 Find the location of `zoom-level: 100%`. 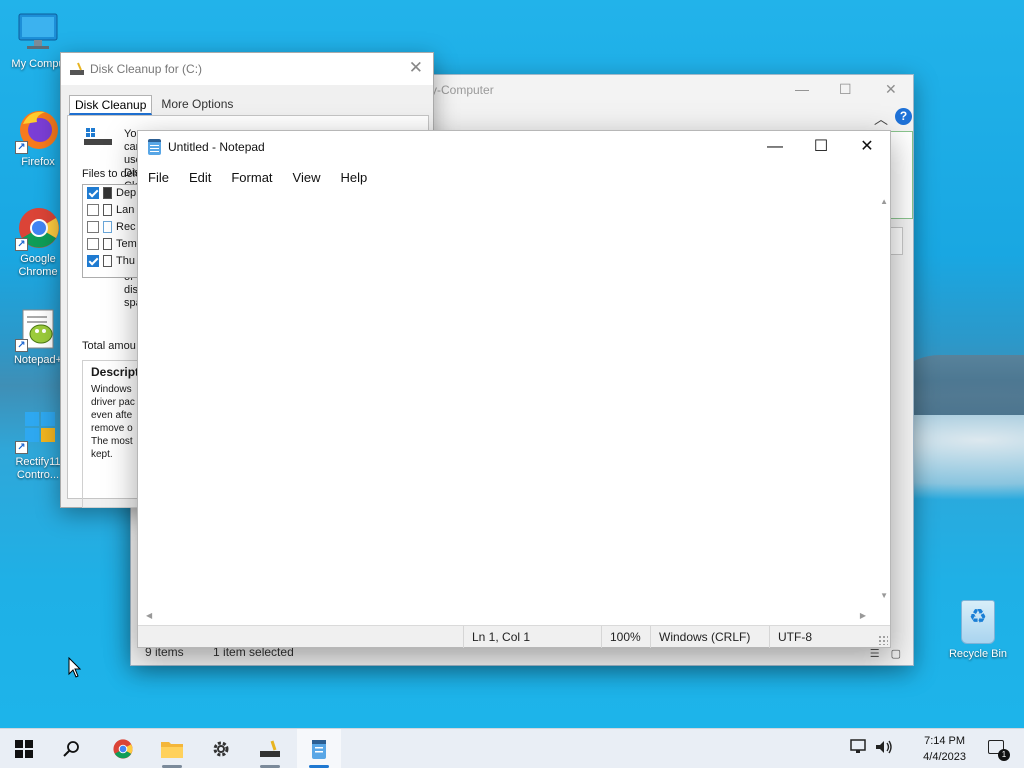

zoom-level: 100% is located at coordinates (626, 637).